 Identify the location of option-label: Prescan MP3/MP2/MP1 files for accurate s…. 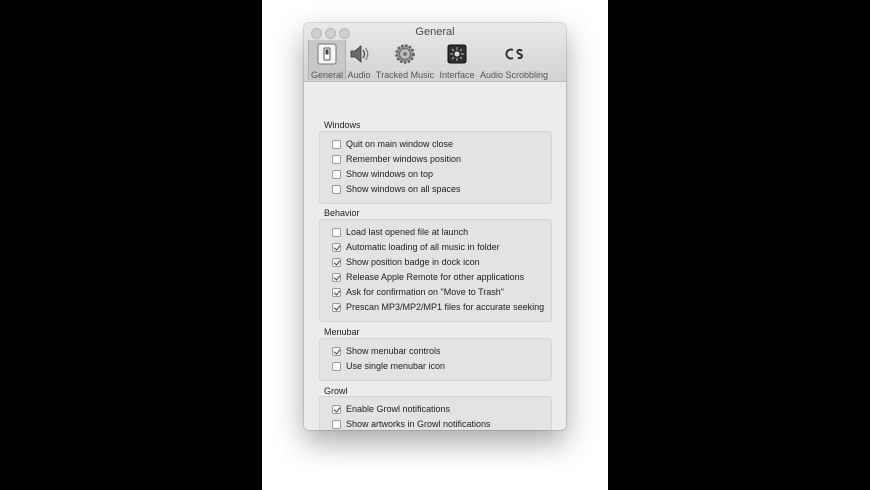
(445, 307).